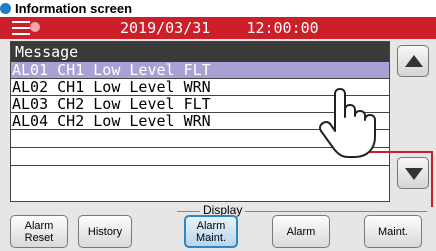 The image size is (436, 251). What do you see at coordinates (74, 8) in the screenshot?
I see `caption-text: Information screen` at bounding box center [74, 8].